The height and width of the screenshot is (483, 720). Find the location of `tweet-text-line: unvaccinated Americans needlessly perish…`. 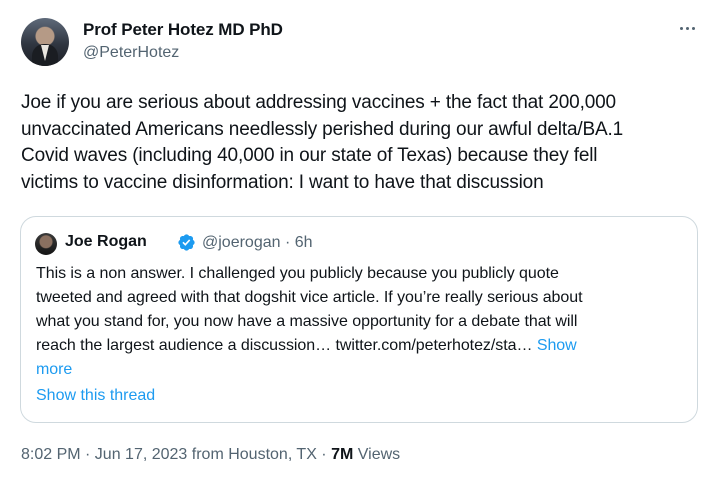

tweet-text-line: unvaccinated Americans needlessly perish… is located at coordinates (322, 129).